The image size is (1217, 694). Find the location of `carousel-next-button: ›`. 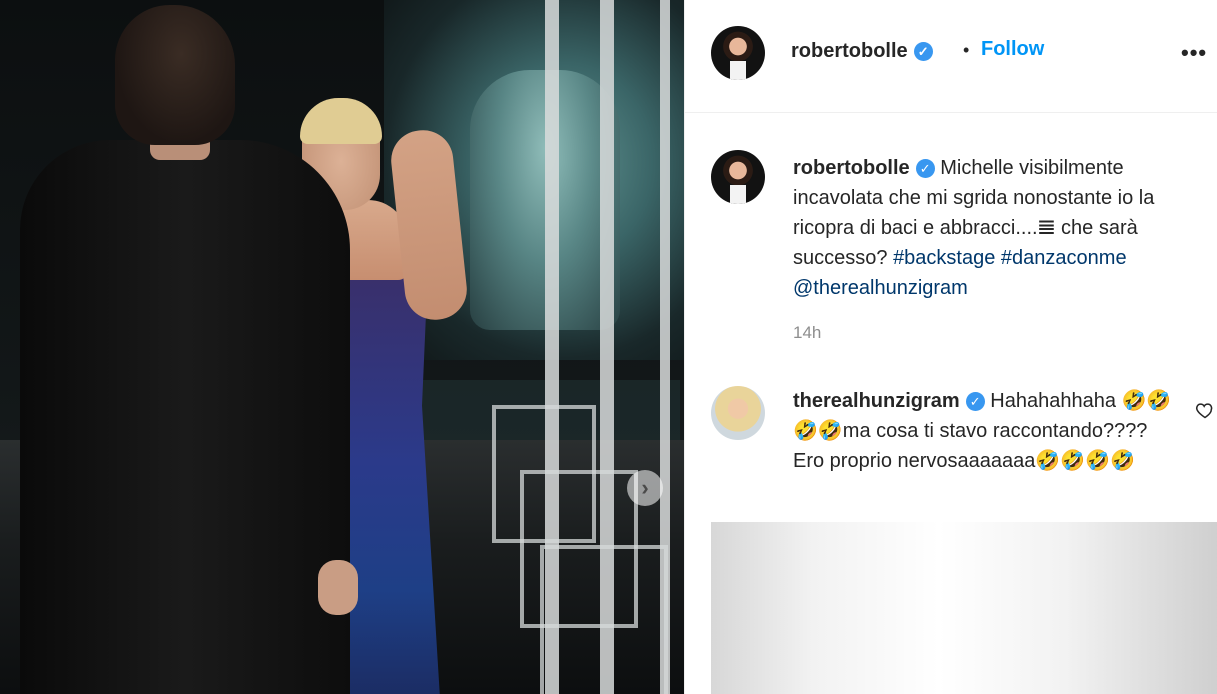

carousel-next-button: › is located at coordinates (645, 488).